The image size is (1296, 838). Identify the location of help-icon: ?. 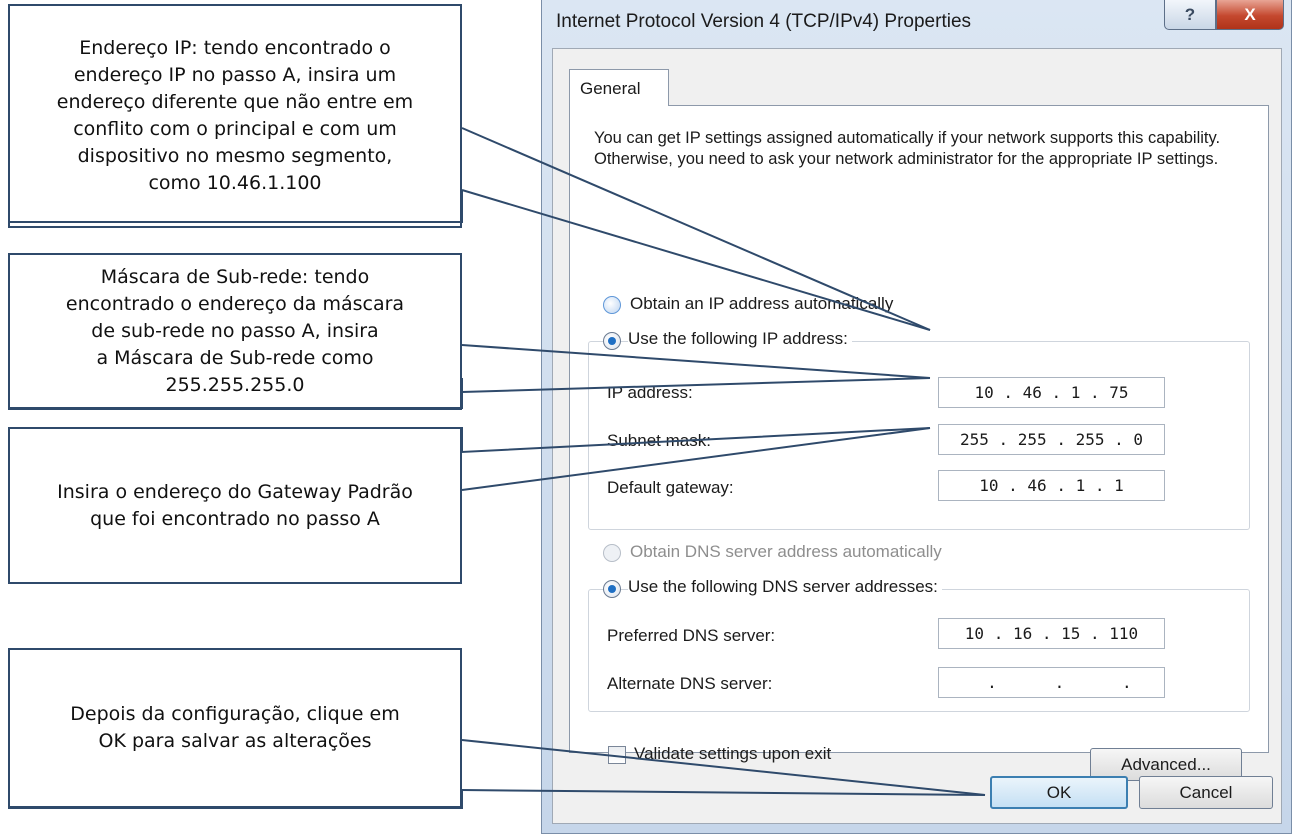
(1190, 14).